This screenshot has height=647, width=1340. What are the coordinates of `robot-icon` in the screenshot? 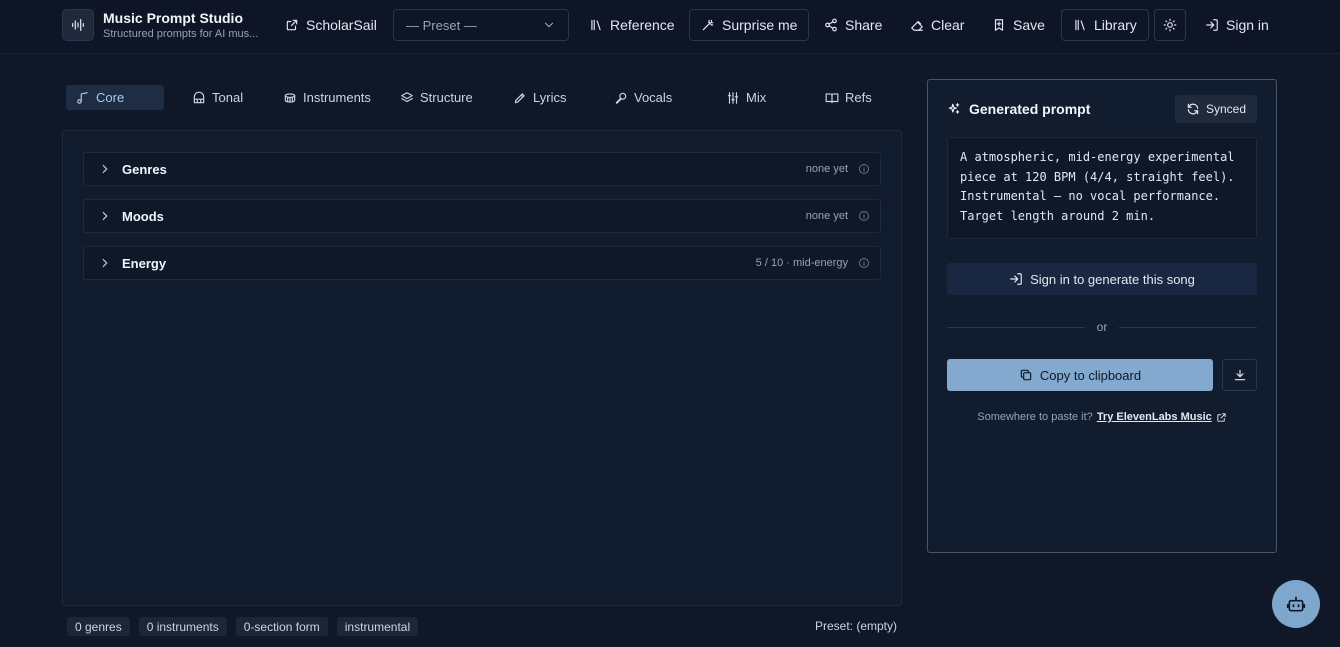 It's located at (1296, 604).